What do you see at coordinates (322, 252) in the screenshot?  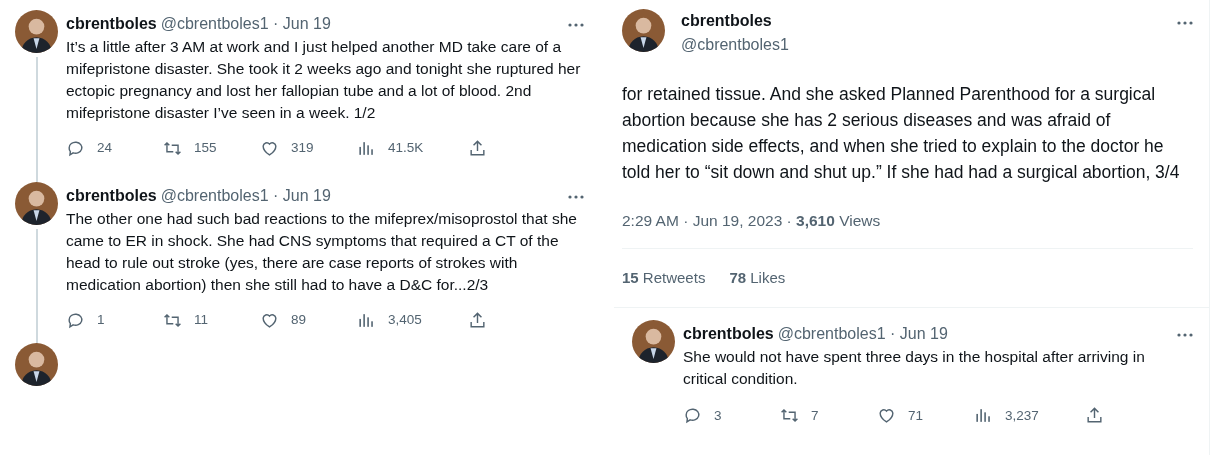 I see `tweet-text: The other one had such bad reactions to the mifeprex/misoprostol that she came to ER in shock. She had CNS symptoms that required a CT of the head to rule out stroke (yes, there are case reports of strokes with medication abortion) then she still had to have a D&C for...2/3` at bounding box center [322, 252].